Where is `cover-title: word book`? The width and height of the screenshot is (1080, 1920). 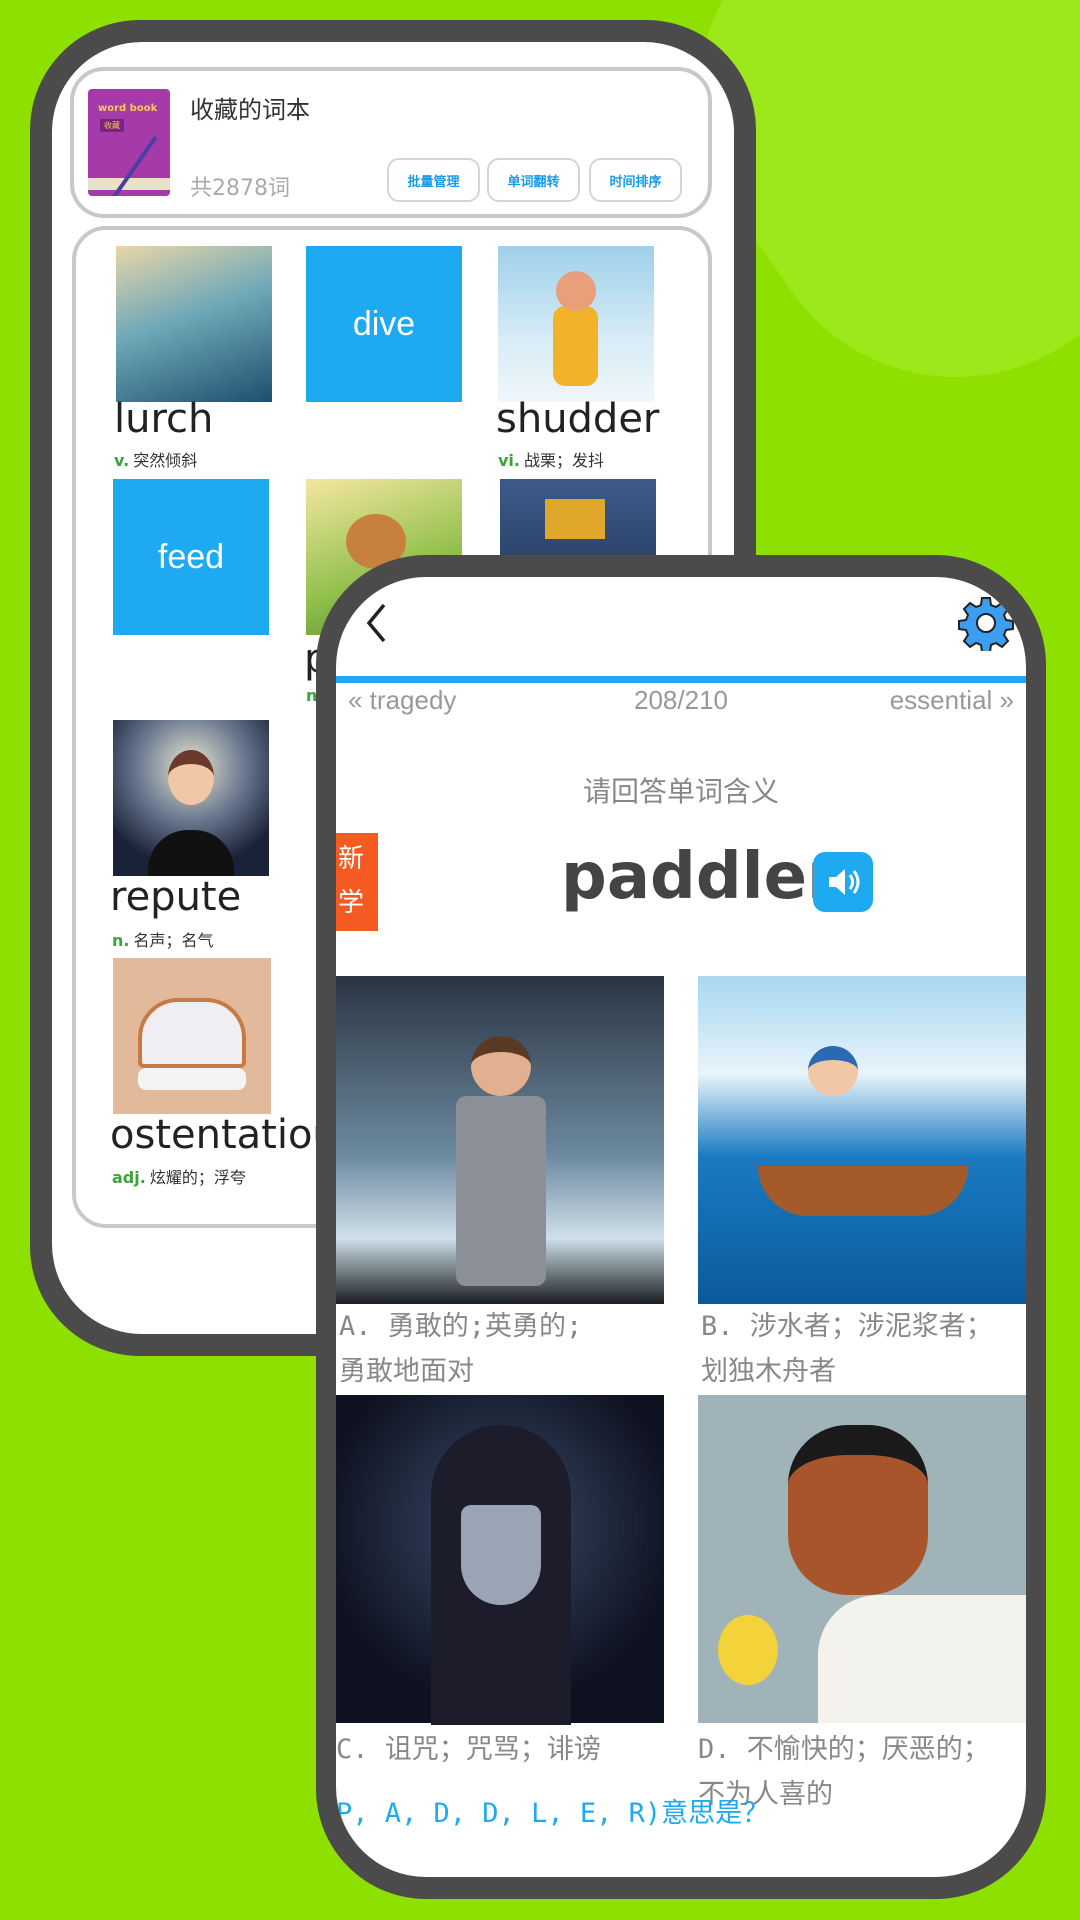
cover-title: word book is located at coordinates (128, 108).